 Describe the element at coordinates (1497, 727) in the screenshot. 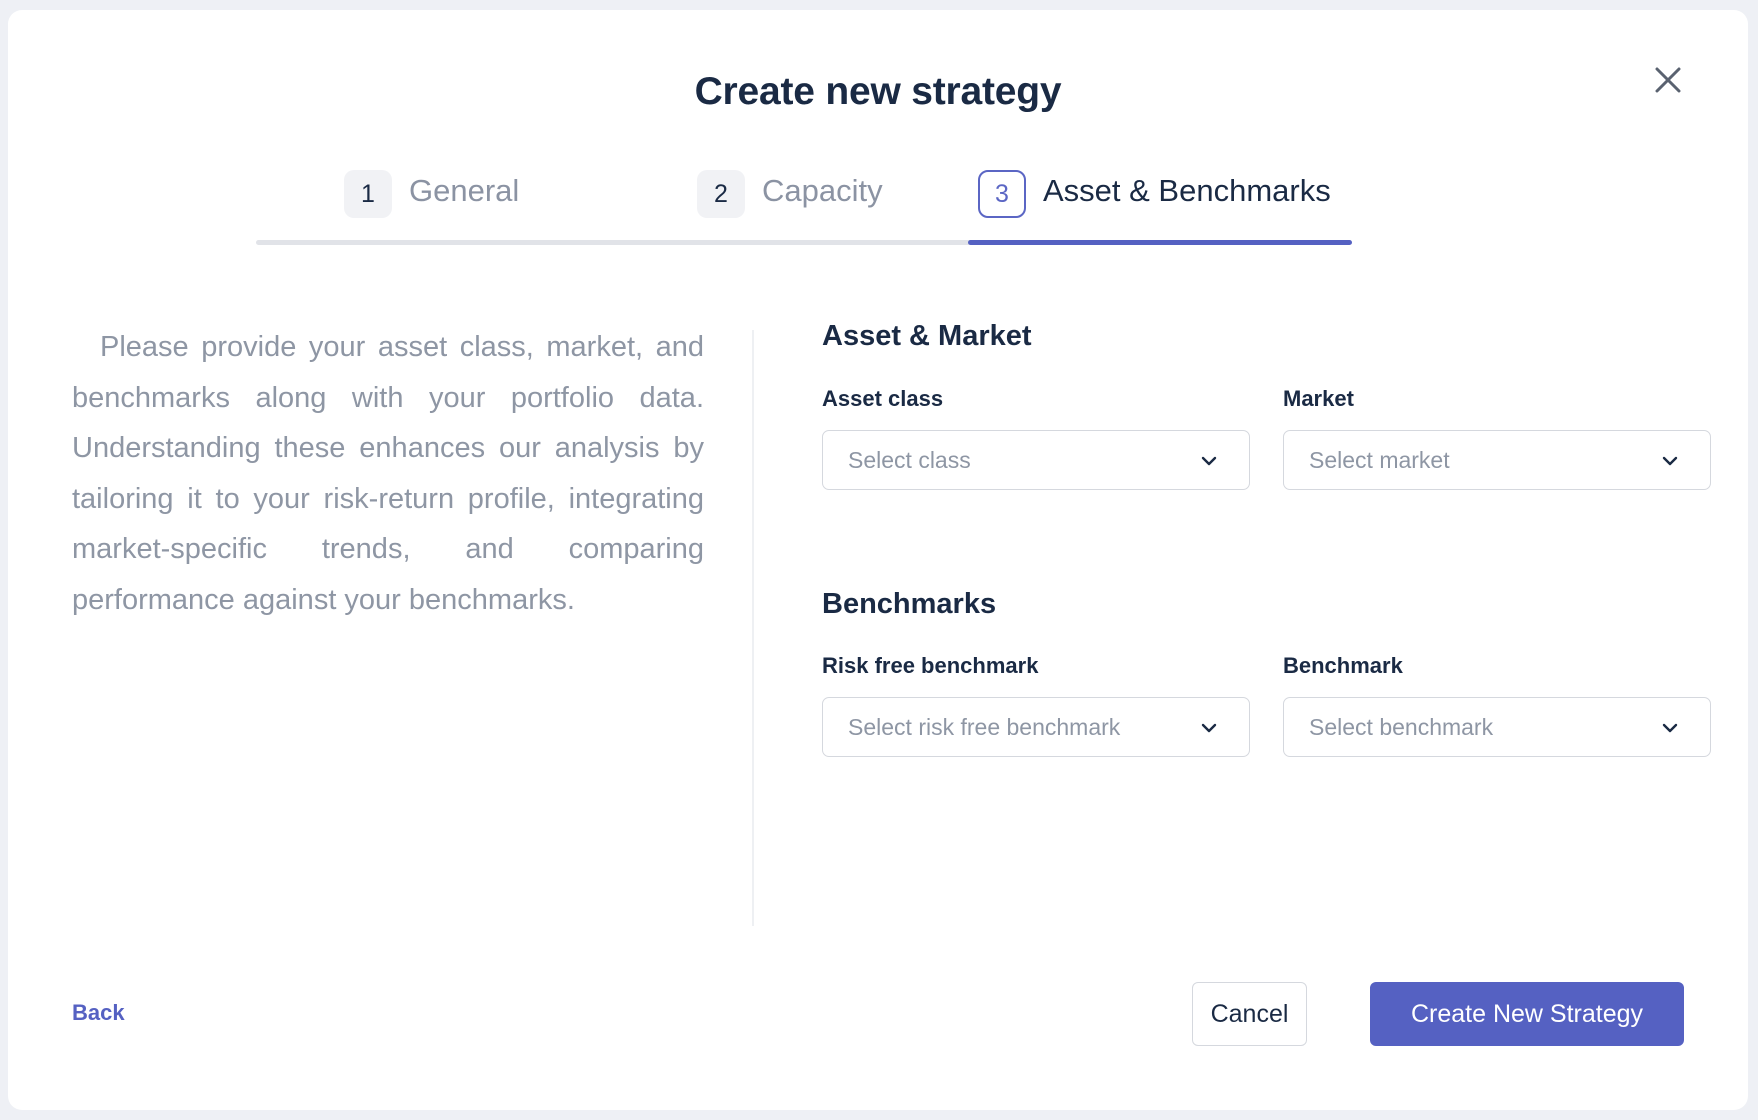

I see `benchmark-select: Select benchmark` at that location.